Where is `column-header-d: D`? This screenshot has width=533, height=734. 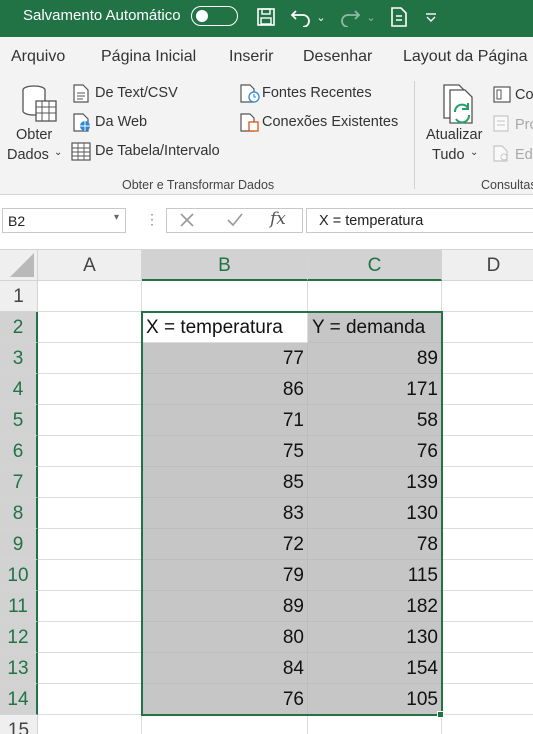
column-header-d: D is located at coordinates (487, 265).